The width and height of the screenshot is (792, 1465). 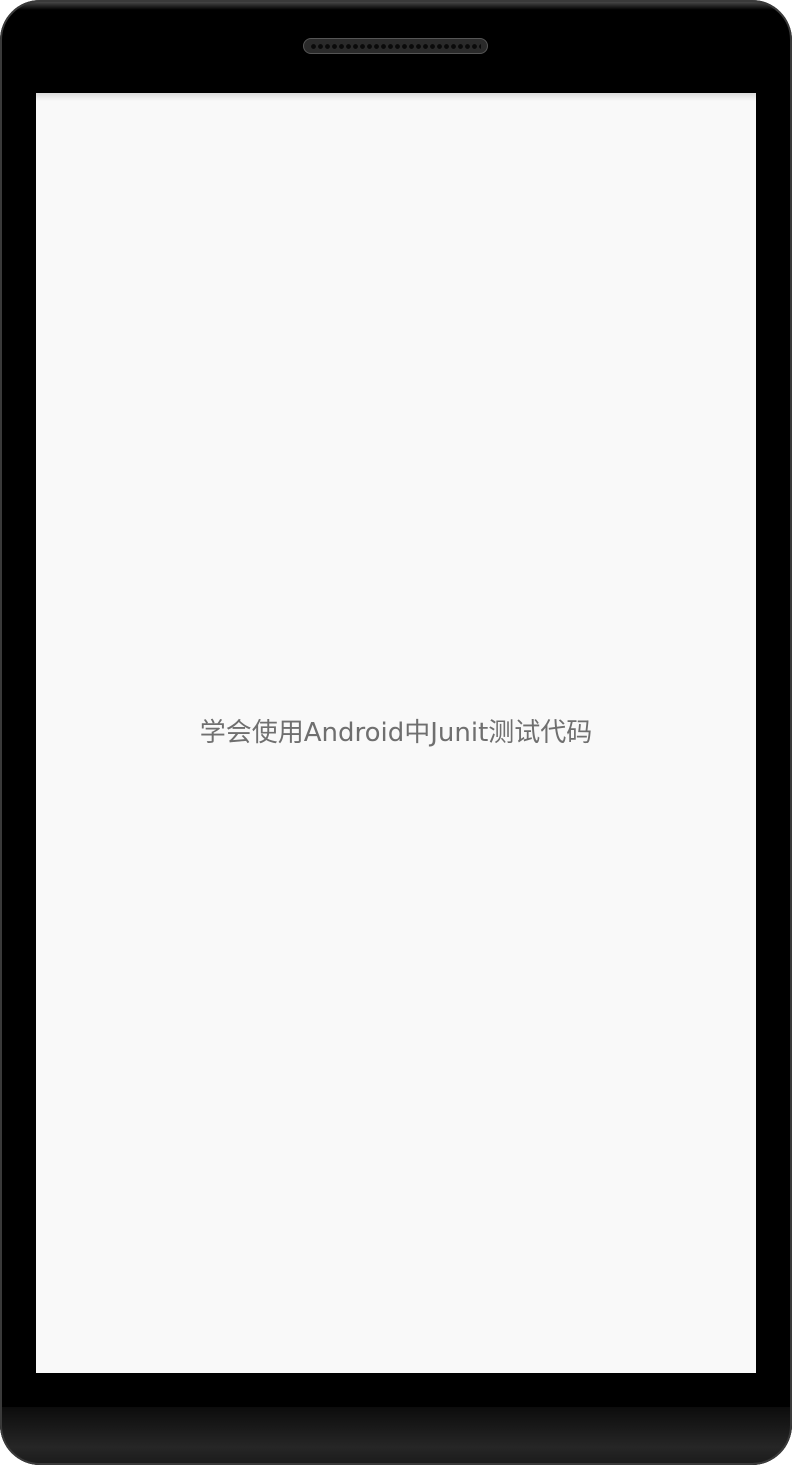 I want to click on speaker-holes, so click(x=395, y=46).